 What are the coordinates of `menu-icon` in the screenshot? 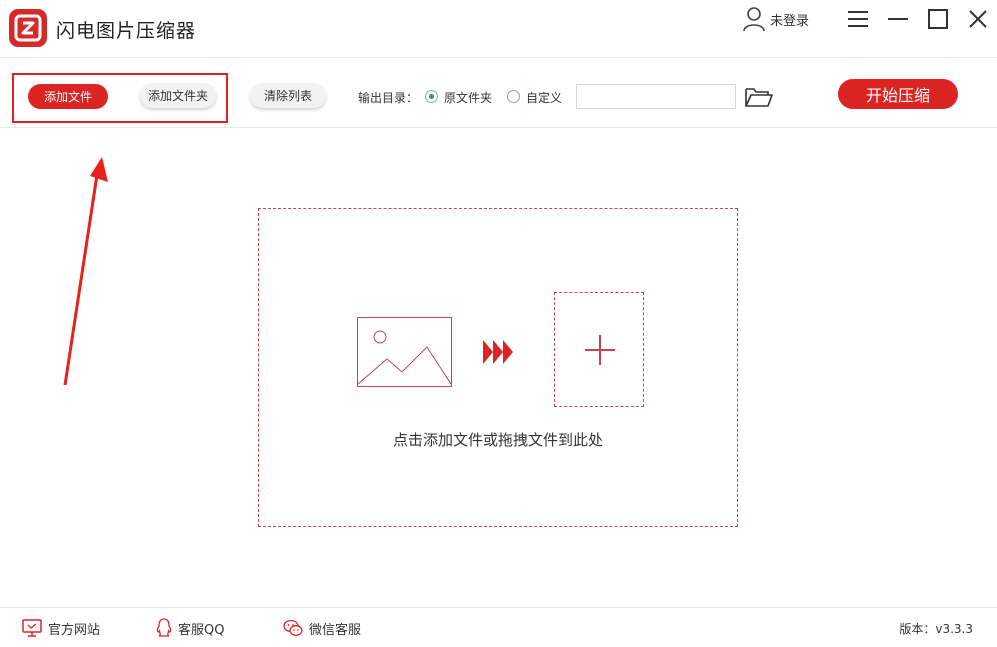 It's located at (858, 19).